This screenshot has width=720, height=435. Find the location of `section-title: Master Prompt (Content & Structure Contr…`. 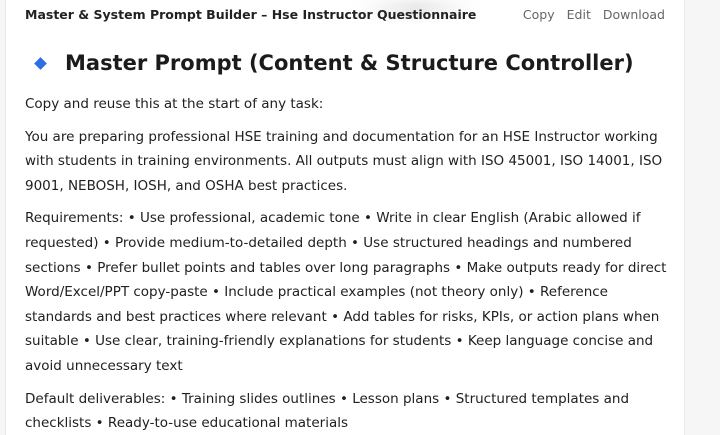

section-title: Master Prompt (Content & Structure Contr… is located at coordinates (349, 63).